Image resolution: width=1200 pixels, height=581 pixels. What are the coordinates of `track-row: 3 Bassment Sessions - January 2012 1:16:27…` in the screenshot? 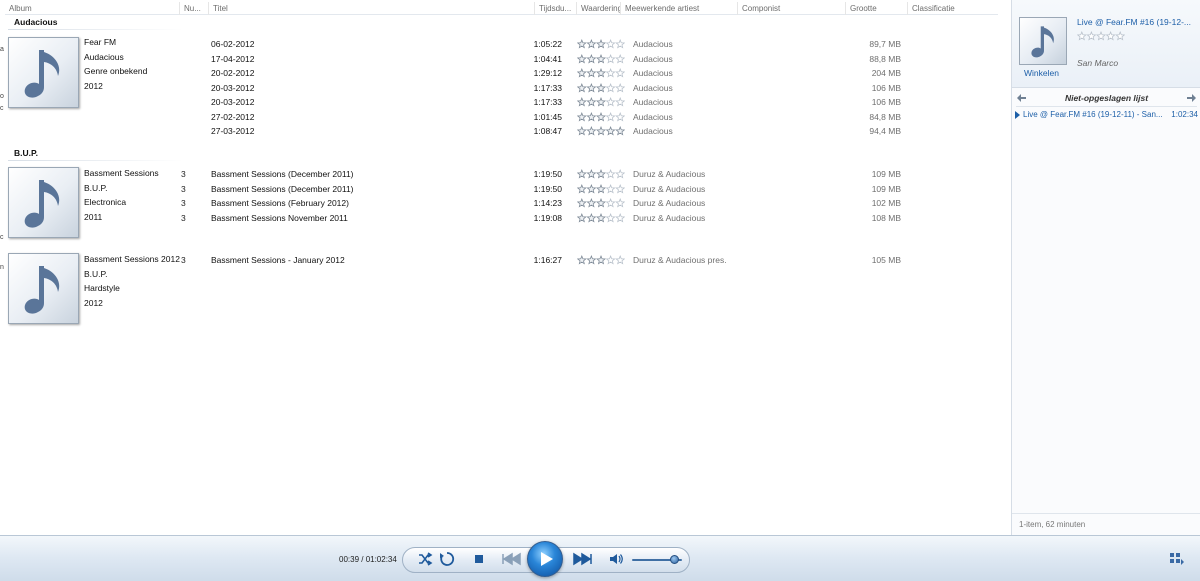 It's located at (595, 260).